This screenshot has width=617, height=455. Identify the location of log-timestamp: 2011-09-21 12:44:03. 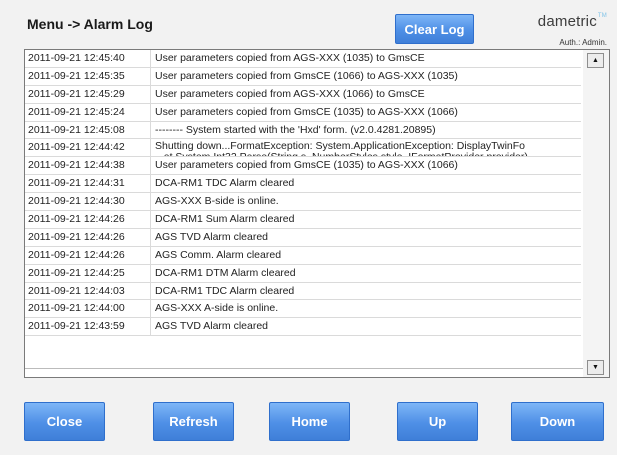
(88, 291).